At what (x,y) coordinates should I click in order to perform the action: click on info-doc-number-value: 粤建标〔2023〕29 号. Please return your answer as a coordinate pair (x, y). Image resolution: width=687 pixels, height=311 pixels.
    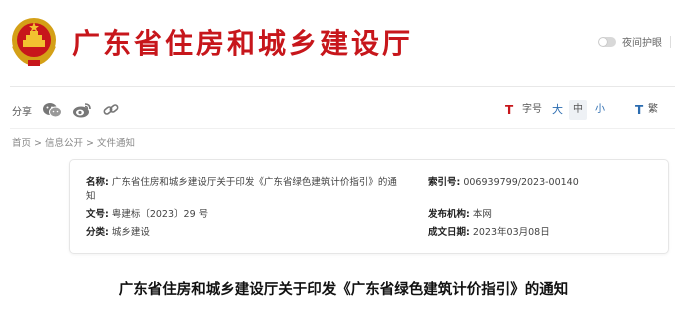
    Looking at the image, I should click on (160, 214).